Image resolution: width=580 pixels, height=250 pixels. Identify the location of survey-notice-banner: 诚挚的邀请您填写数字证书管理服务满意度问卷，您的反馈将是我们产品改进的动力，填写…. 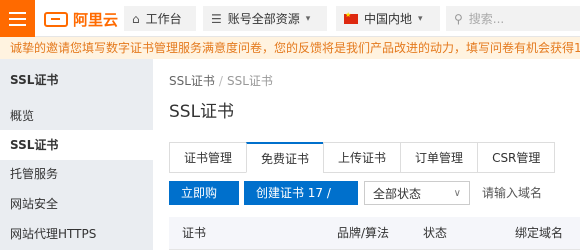
(290, 48).